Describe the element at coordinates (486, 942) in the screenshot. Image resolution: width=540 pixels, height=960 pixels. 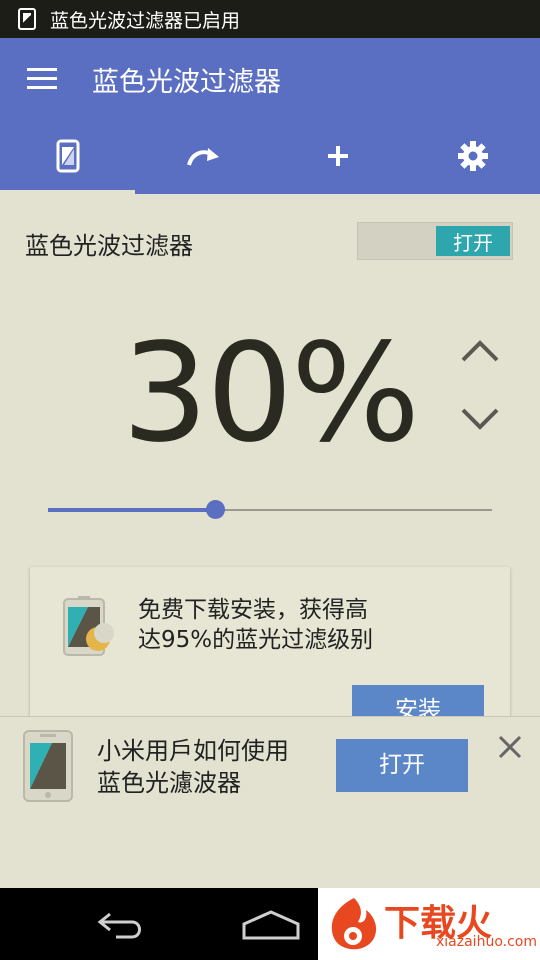
I see `watermark-sub-text: xiazaihuo.com` at that location.